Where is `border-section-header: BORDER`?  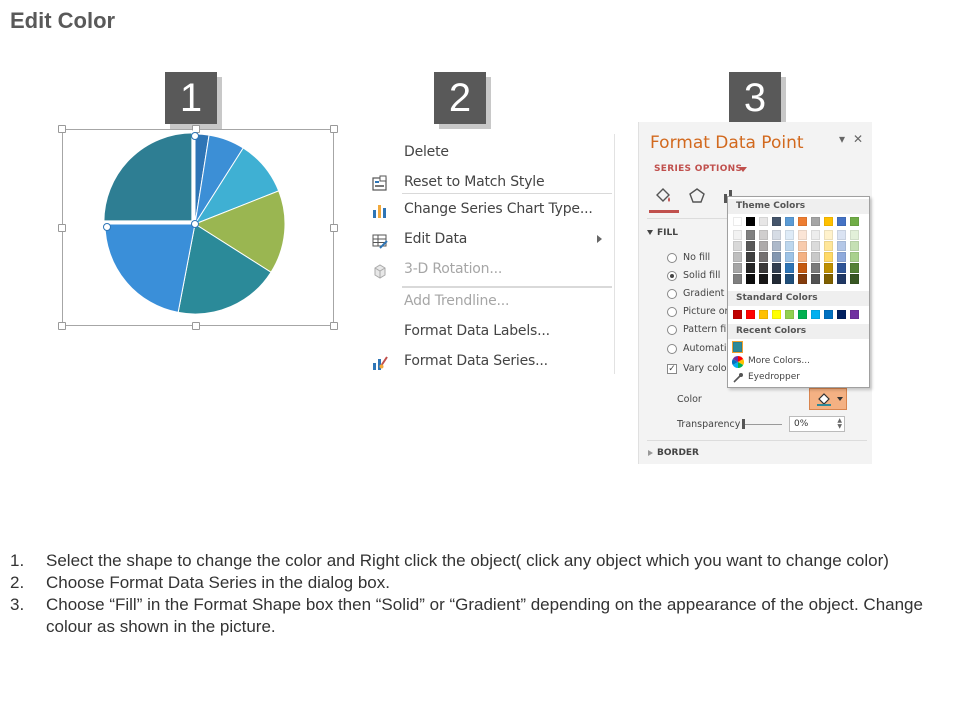 border-section-header: BORDER is located at coordinates (678, 453).